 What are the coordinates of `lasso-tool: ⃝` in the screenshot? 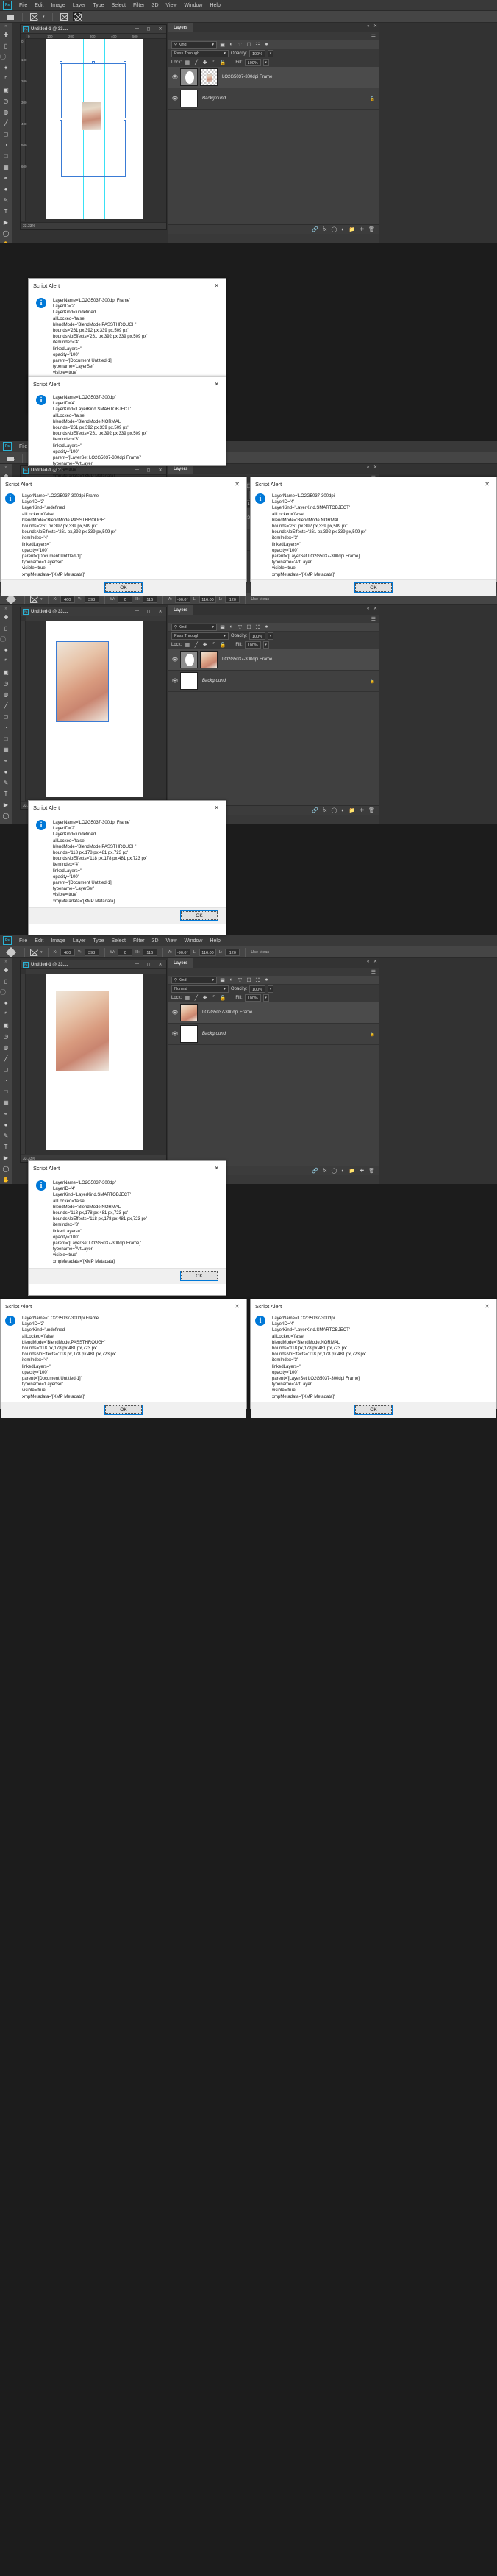 It's located at (6, 992).